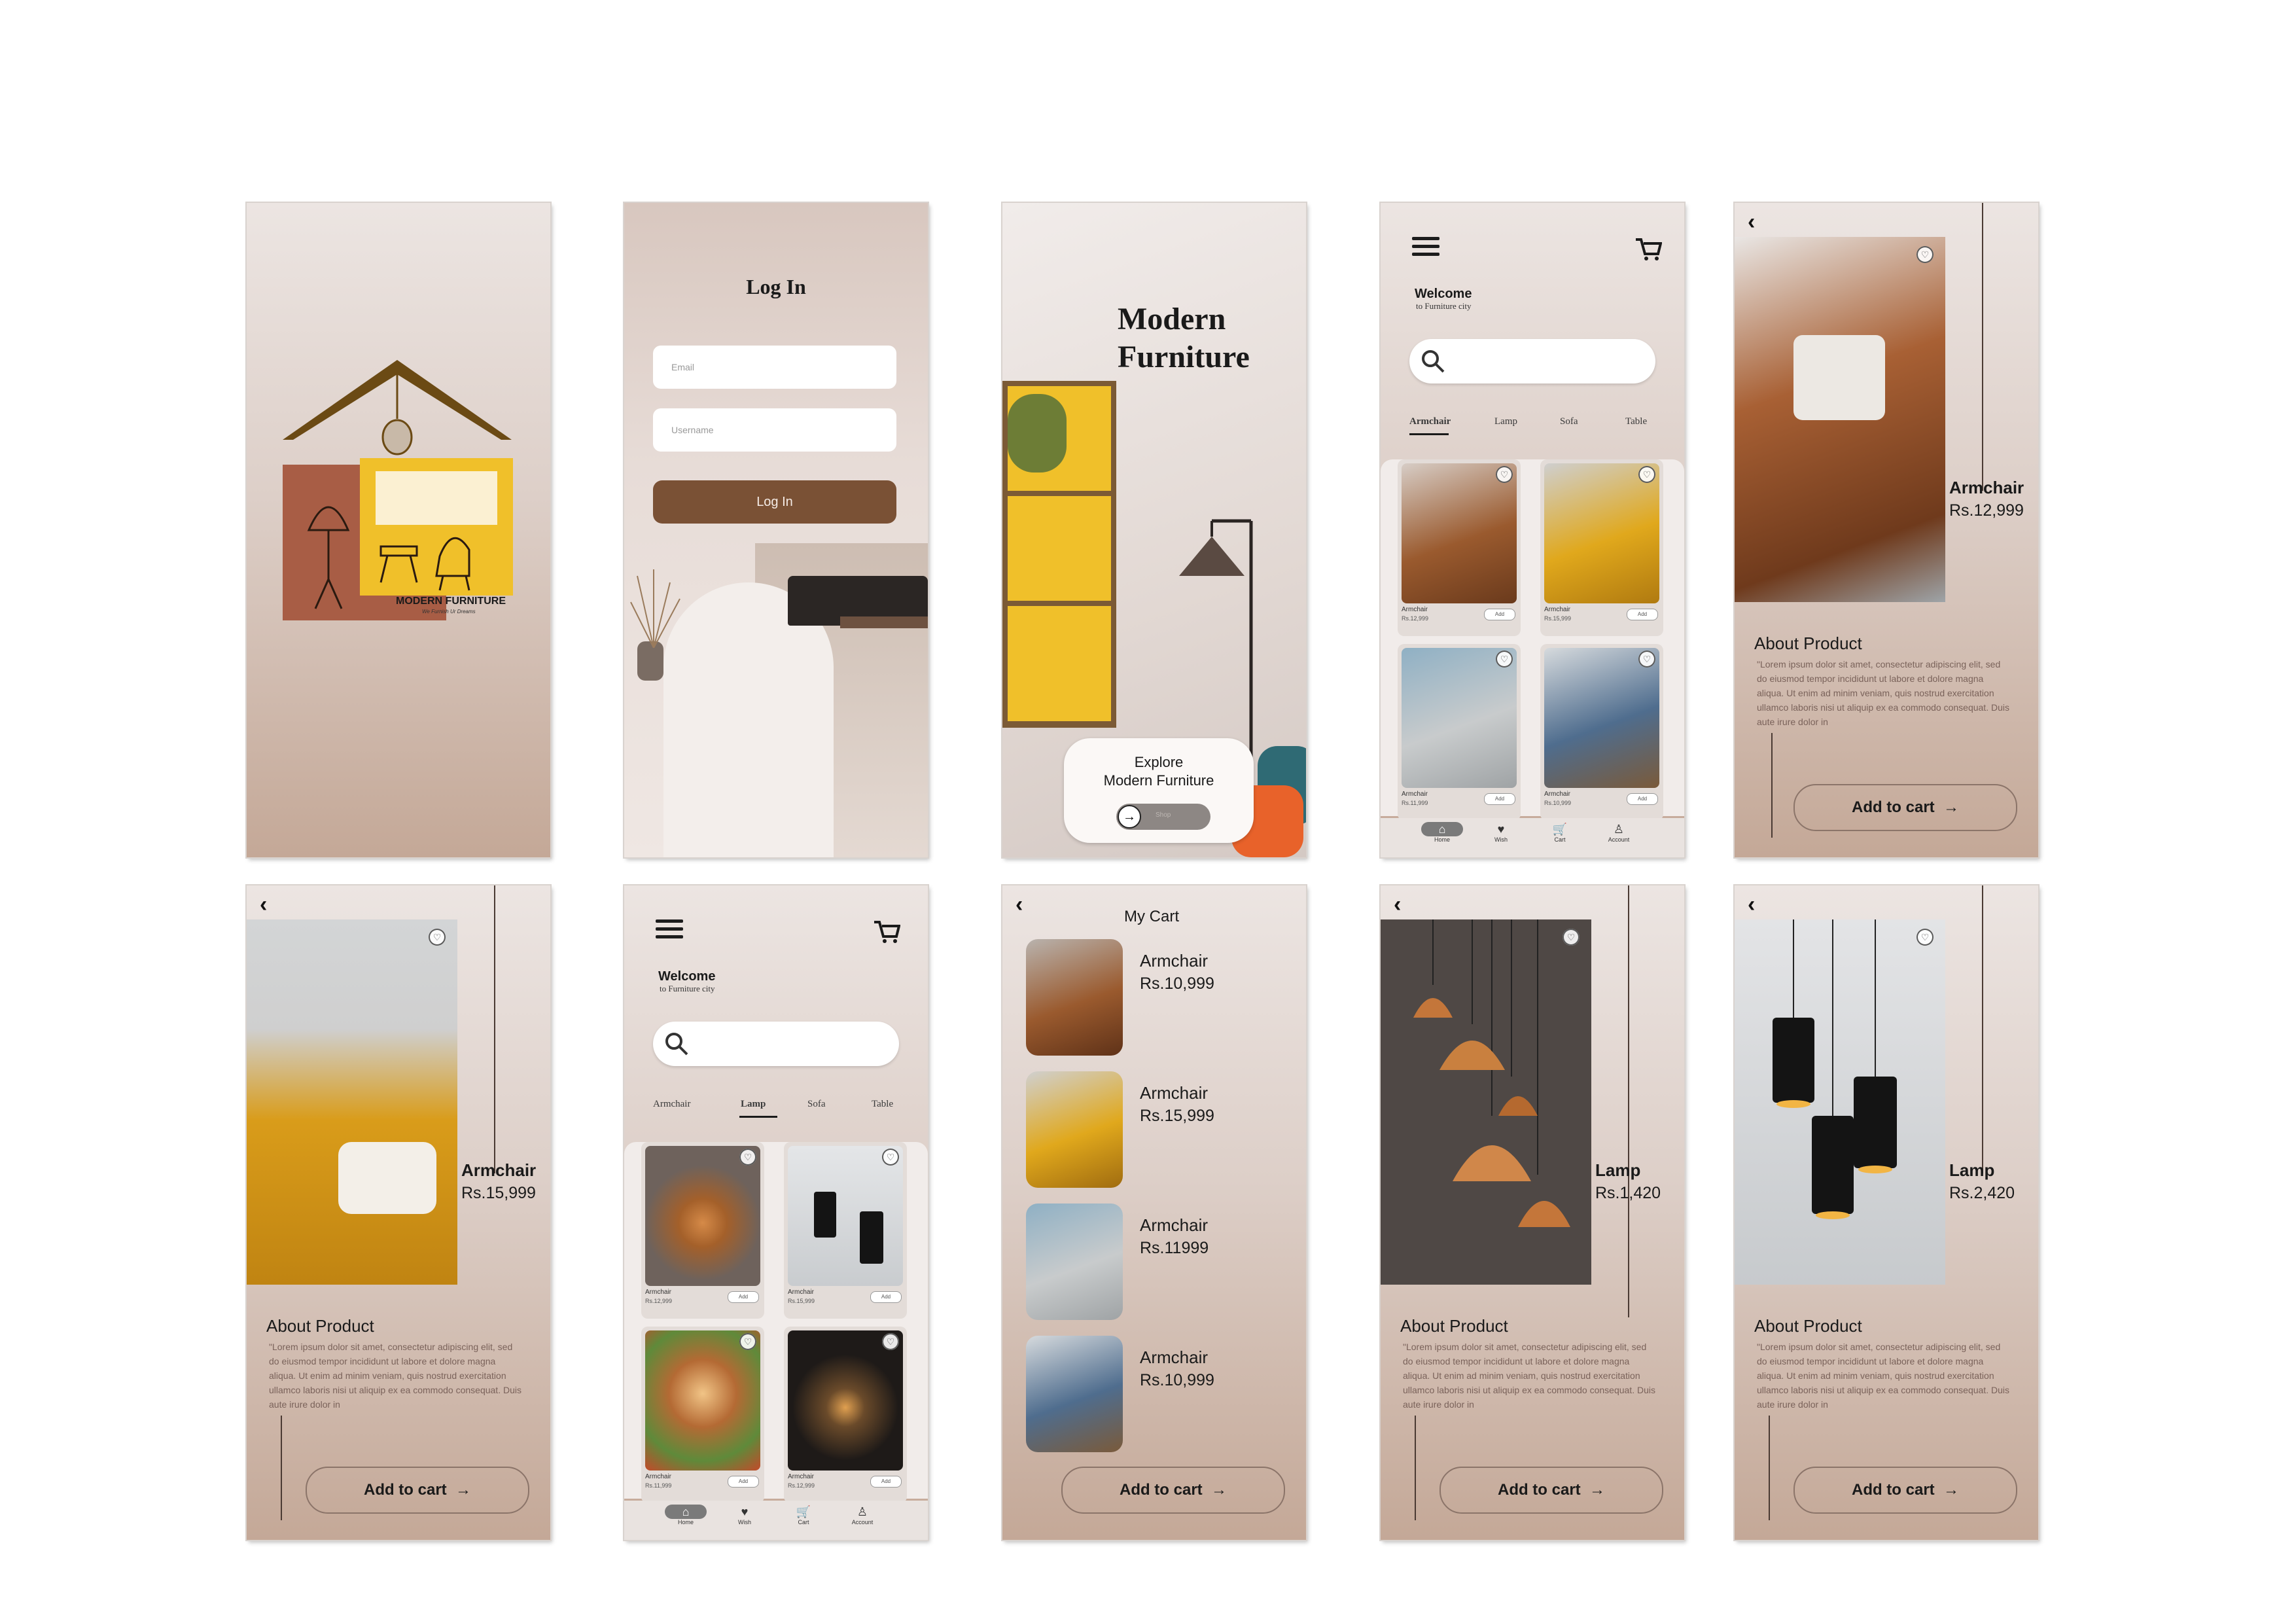 The height and width of the screenshot is (1623, 2296). I want to click on brand-logo, so click(398, 490).